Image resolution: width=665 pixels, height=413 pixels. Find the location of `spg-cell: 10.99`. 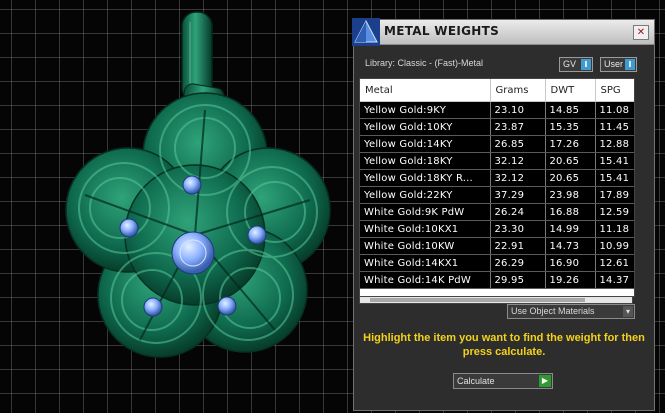

spg-cell: 10.99 is located at coordinates (614, 246).